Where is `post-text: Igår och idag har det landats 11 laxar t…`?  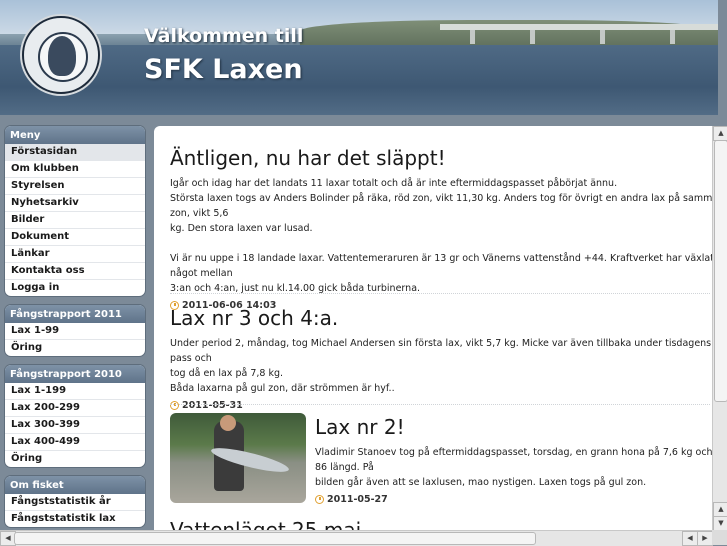 post-text: Igår och idag har det landats 11 laxar t… is located at coordinates (394, 183).